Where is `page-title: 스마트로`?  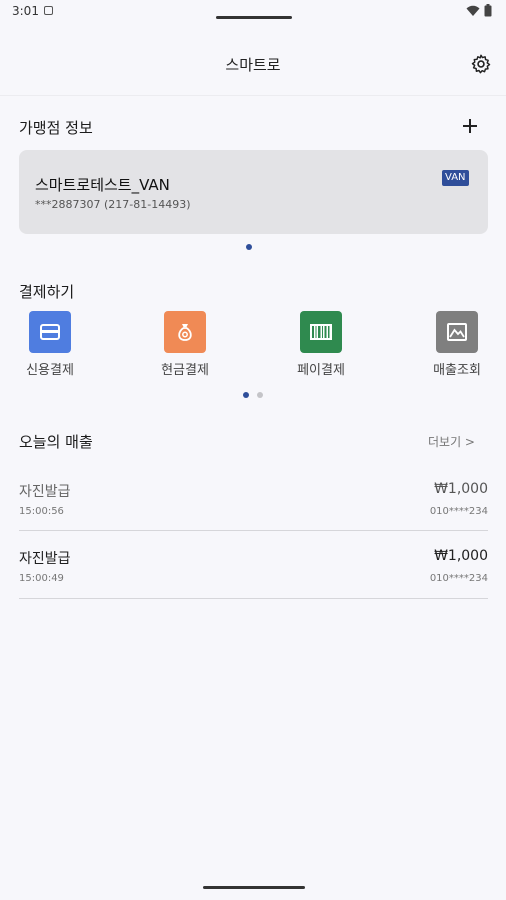
page-title: 스마트로 is located at coordinates (253, 65).